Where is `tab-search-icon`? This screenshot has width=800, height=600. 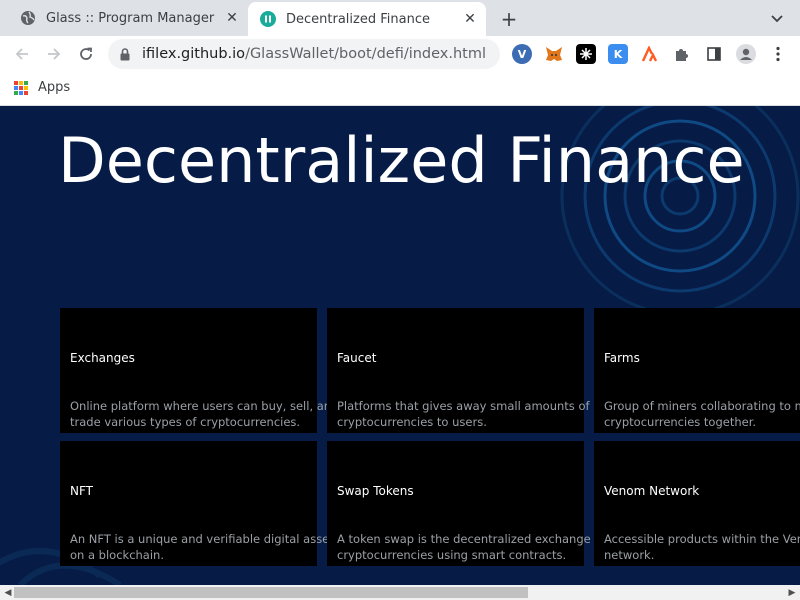
tab-search-icon is located at coordinates (777, 19).